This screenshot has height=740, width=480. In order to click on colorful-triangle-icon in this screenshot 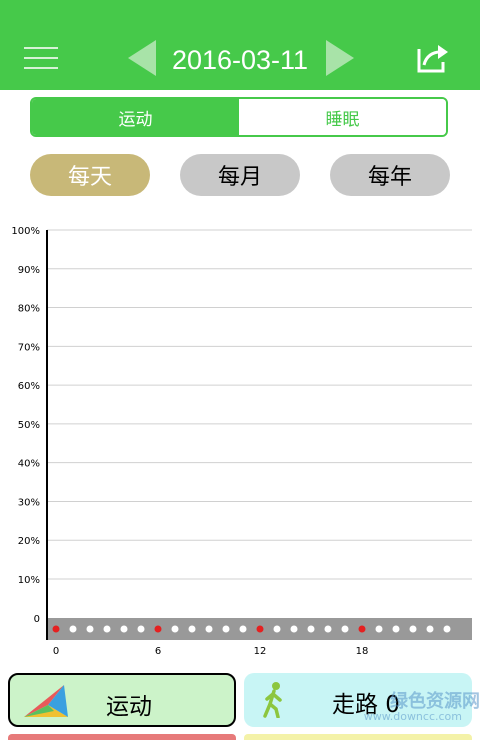, I will do `click(46, 701)`.